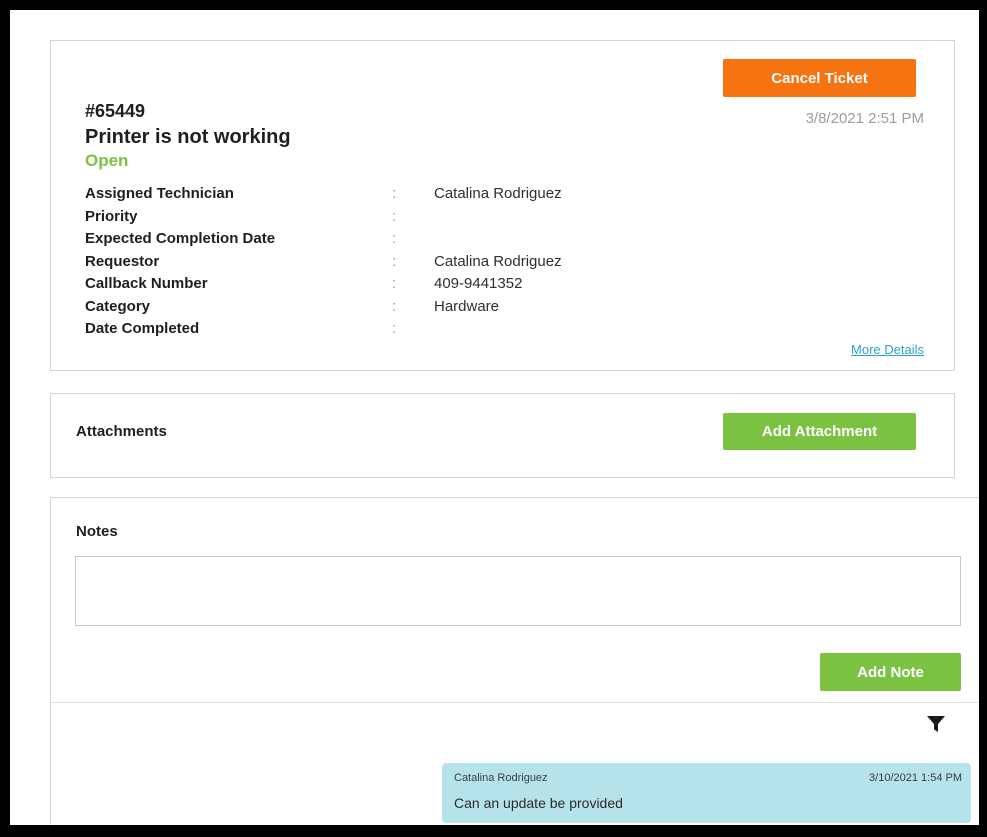 This screenshot has height=837, width=987. I want to click on filter-icon-graphic, so click(936, 724).